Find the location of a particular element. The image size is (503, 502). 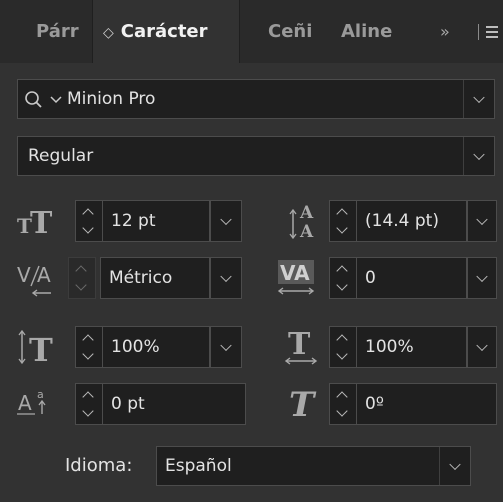

kerning-dropdown-button is located at coordinates (226, 278).